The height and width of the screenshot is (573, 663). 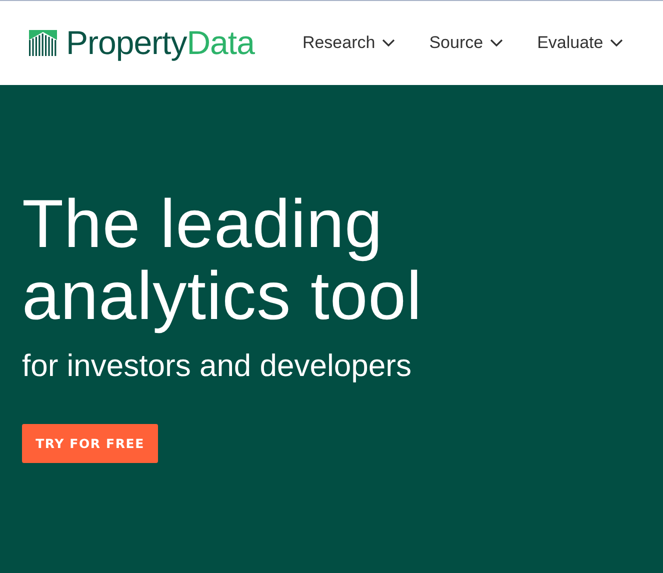 What do you see at coordinates (349, 43) in the screenshot?
I see `nav-menu-item: Research` at bounding box center [349, 43].